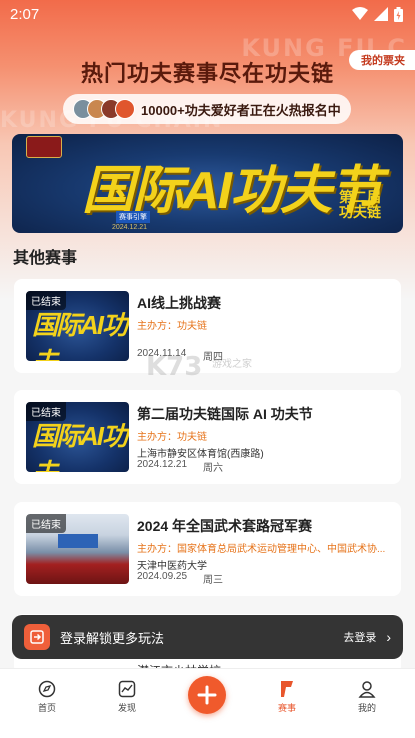 This screenshot has width=415, height=738. Describe the element at coordinates (45, 258) in the screenshot. I see `section-title: 其他赛事` at that location.